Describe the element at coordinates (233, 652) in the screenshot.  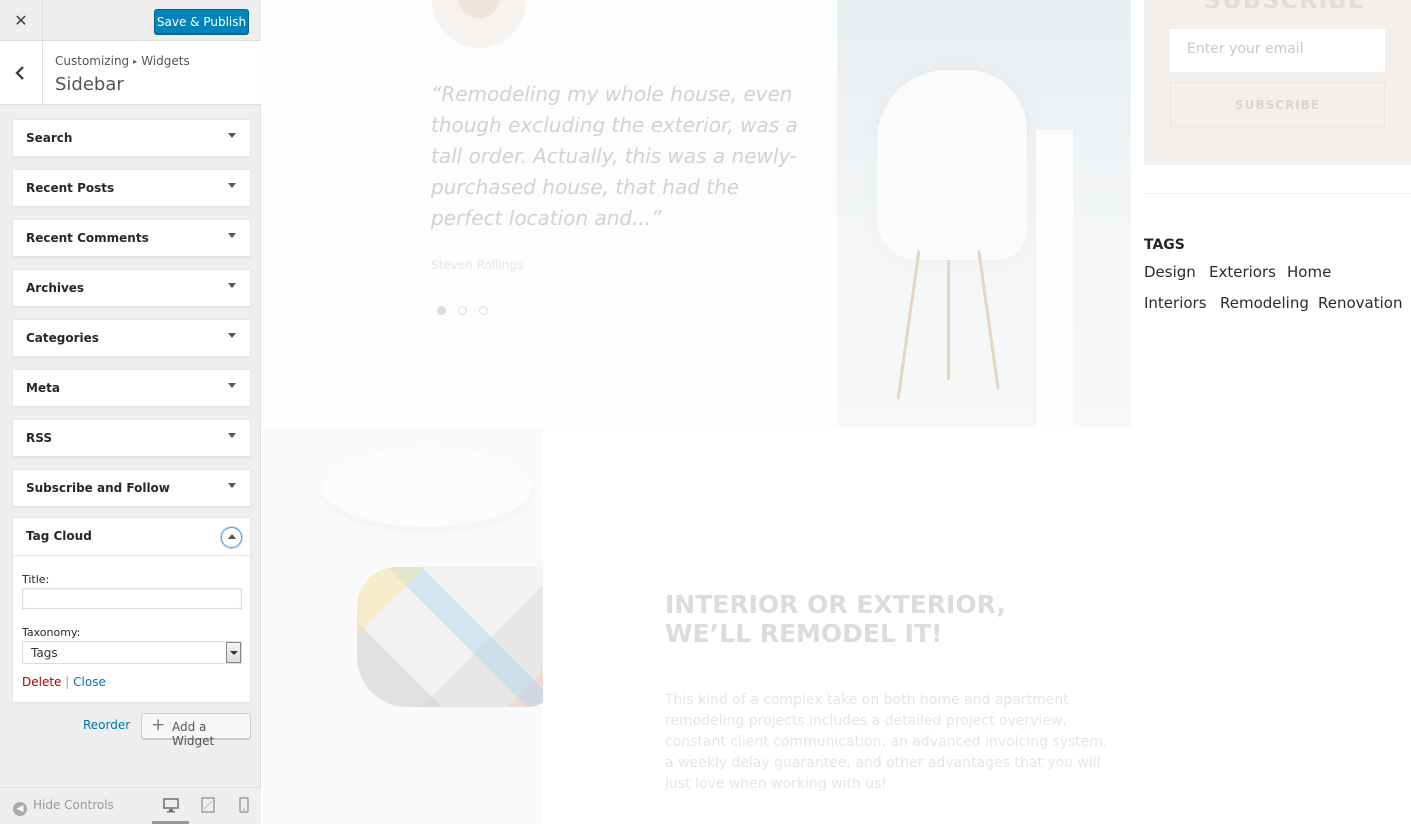
I see `chevron-down-icon` at that location.